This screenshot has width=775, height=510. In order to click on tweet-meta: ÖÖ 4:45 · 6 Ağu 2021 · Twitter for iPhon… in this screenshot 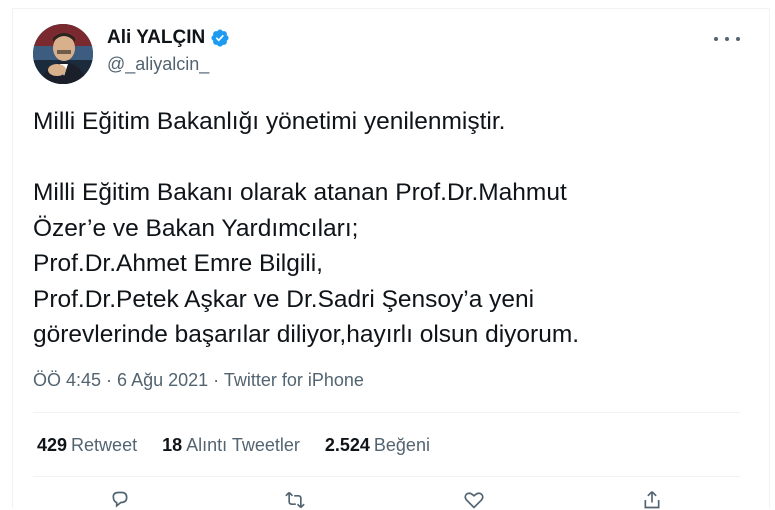, I will do `click(198, 380)`.